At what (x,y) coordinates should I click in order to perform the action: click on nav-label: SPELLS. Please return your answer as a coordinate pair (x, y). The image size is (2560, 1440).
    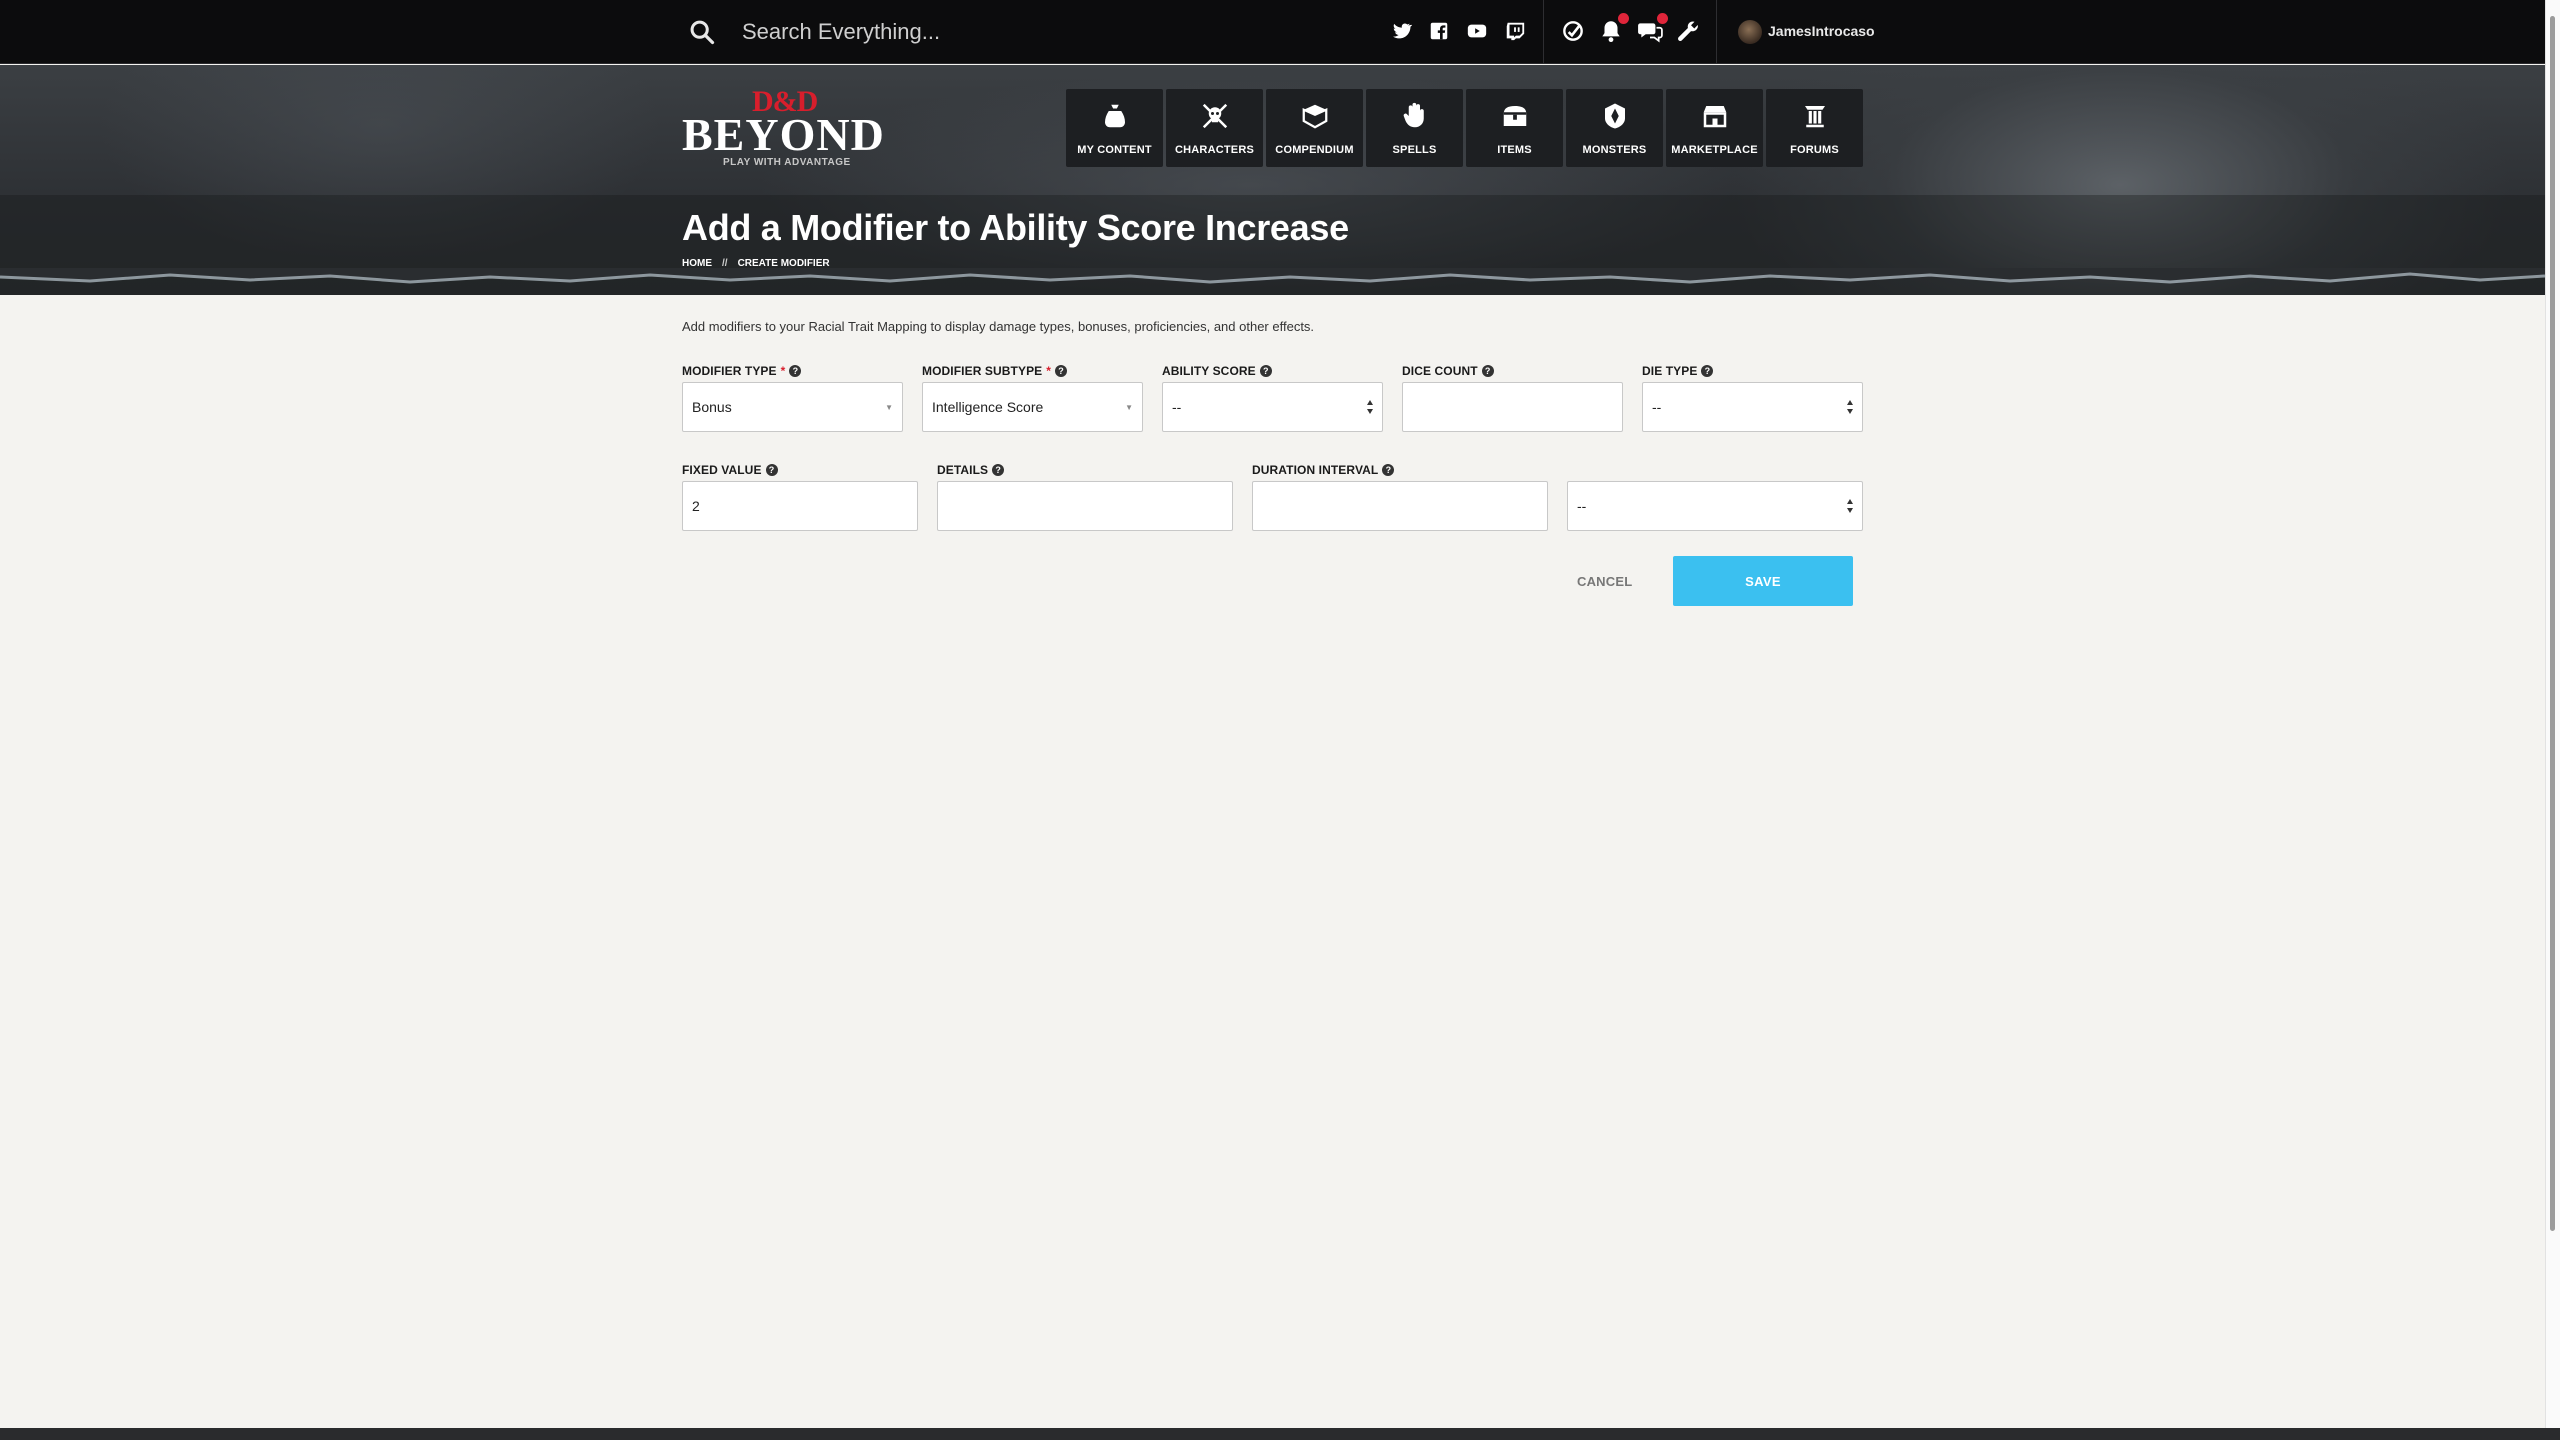
    Looking at the image, I should click on (1414, 150).